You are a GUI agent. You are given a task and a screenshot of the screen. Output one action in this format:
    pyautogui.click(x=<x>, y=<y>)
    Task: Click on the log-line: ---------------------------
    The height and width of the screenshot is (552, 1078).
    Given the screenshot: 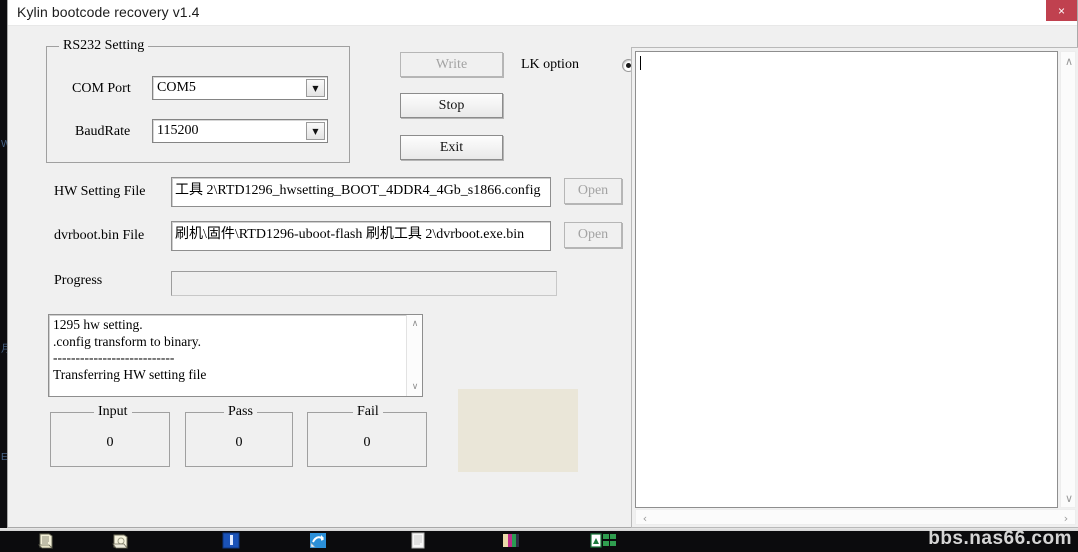 What is the action you would take?
    pyautogui.click(x=114, y=357)
    